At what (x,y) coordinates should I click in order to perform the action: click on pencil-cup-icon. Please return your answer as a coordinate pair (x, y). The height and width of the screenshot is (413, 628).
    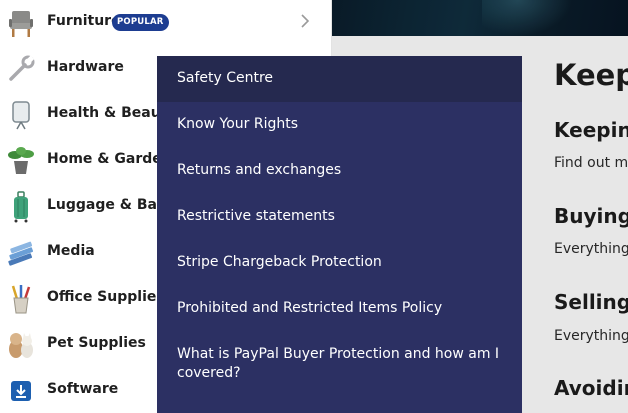
    Looking at the image, I should click on (21, 299).